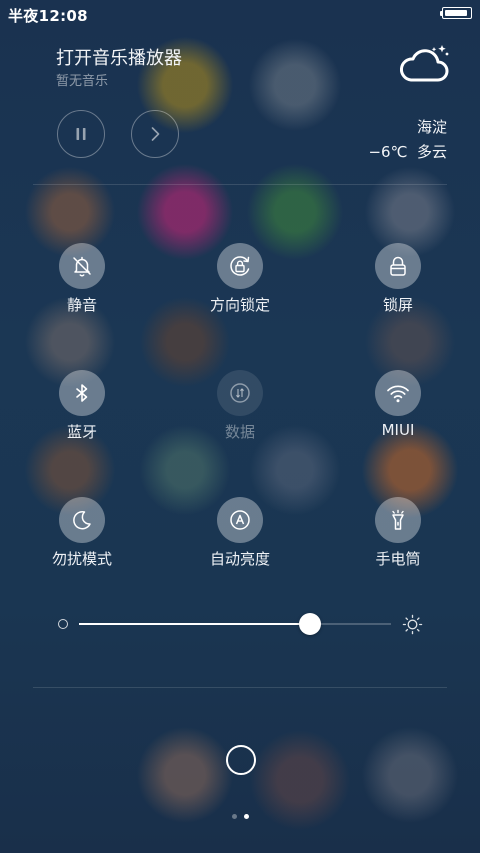 This screenshot has width=480, height=853. I want to click on pause-button, so click(81, 134).